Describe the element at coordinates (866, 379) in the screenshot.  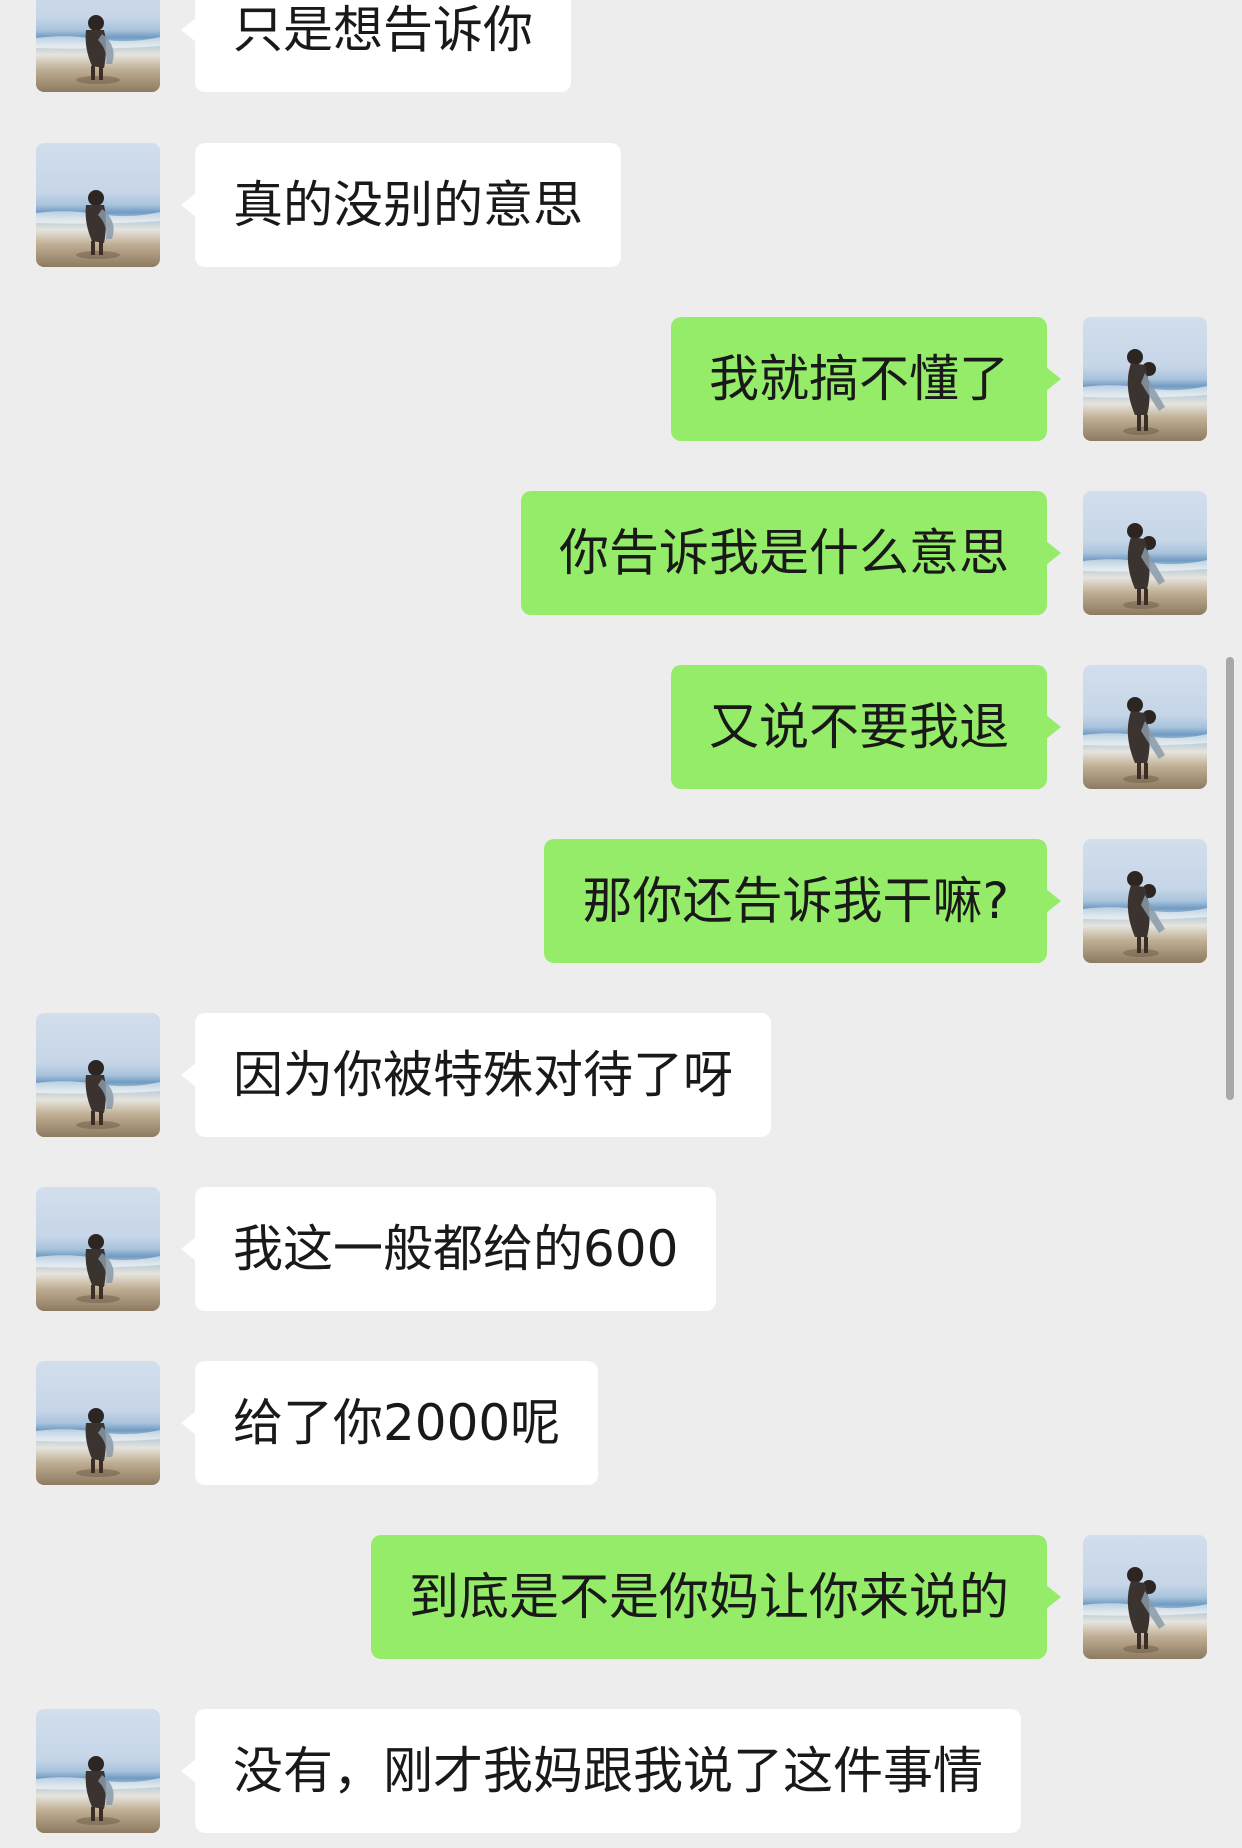
I see `outgoing-message-bubble: 我就搞不懂了` at that location.